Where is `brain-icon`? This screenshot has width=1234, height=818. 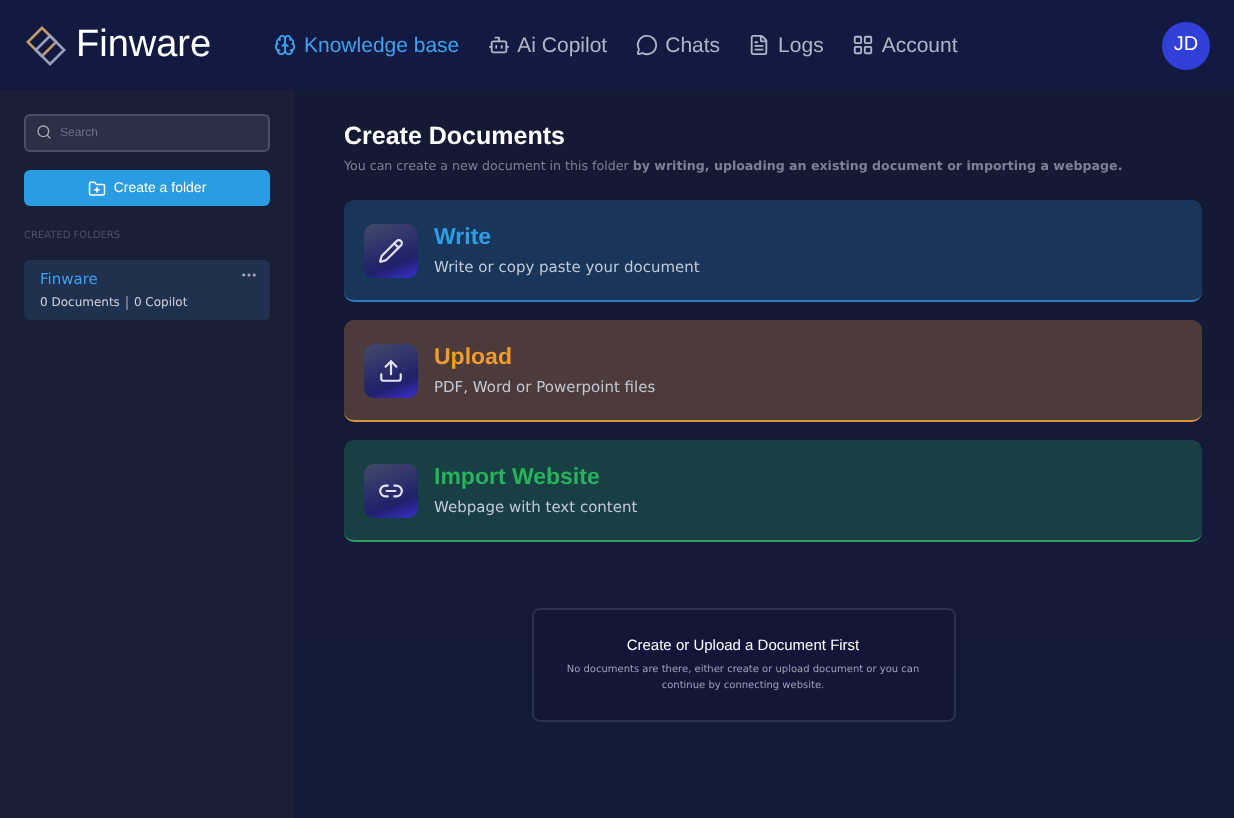 brain-icon is located at coordinates (285, 45).